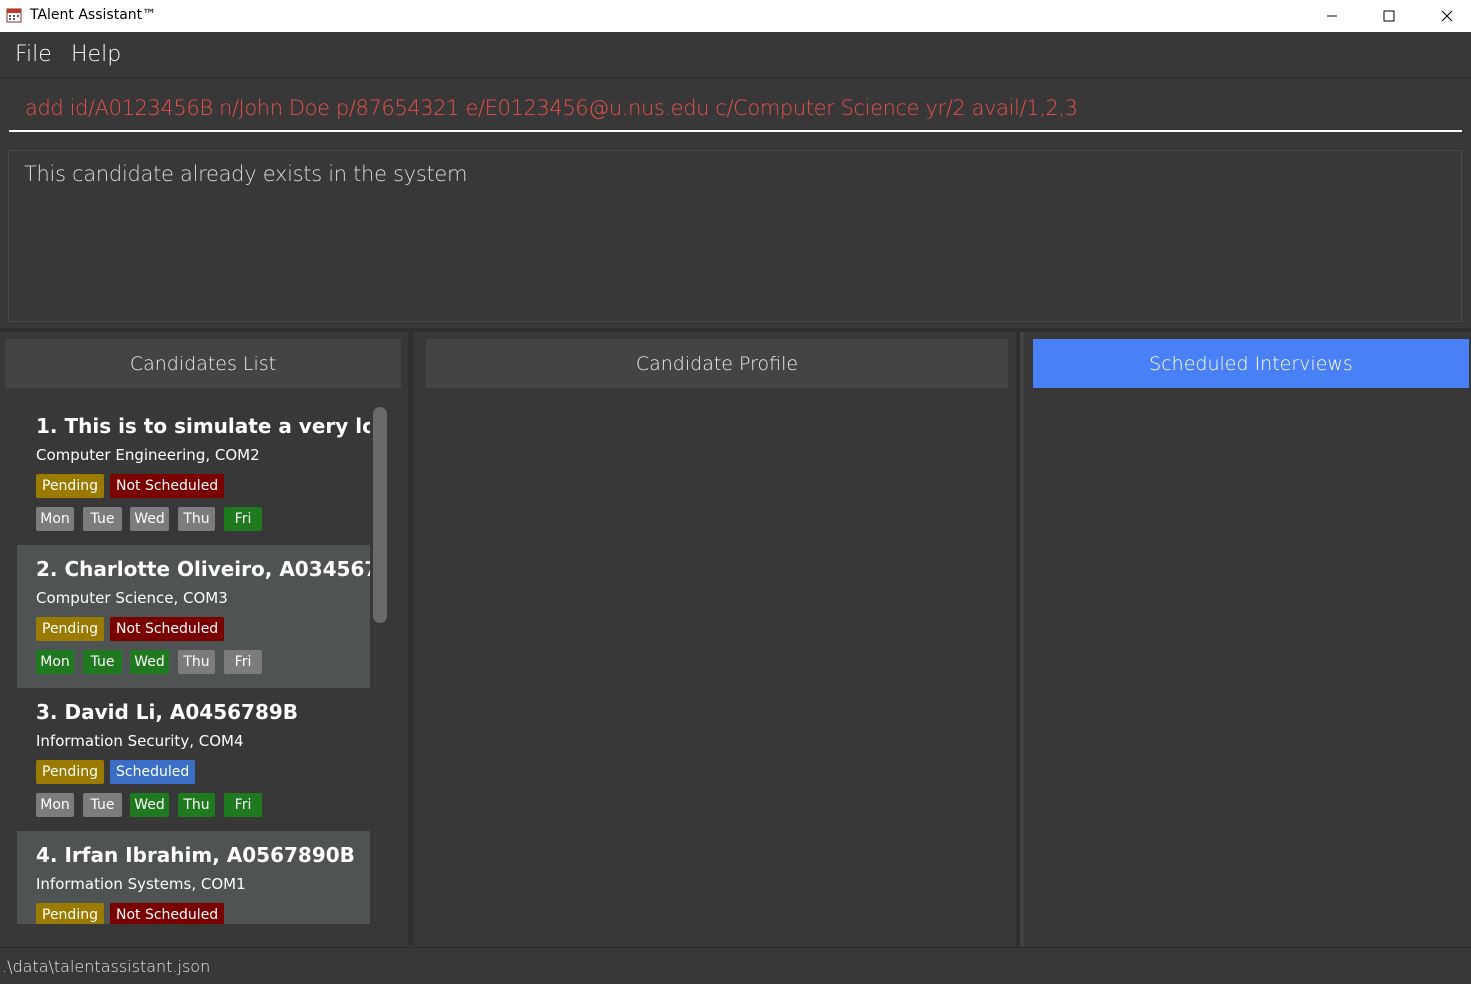 The height and width of the screenshot is (984, 1471). I want to click on scheduled-interviews-header: Scheduled Interviews, so click(1251, 363).